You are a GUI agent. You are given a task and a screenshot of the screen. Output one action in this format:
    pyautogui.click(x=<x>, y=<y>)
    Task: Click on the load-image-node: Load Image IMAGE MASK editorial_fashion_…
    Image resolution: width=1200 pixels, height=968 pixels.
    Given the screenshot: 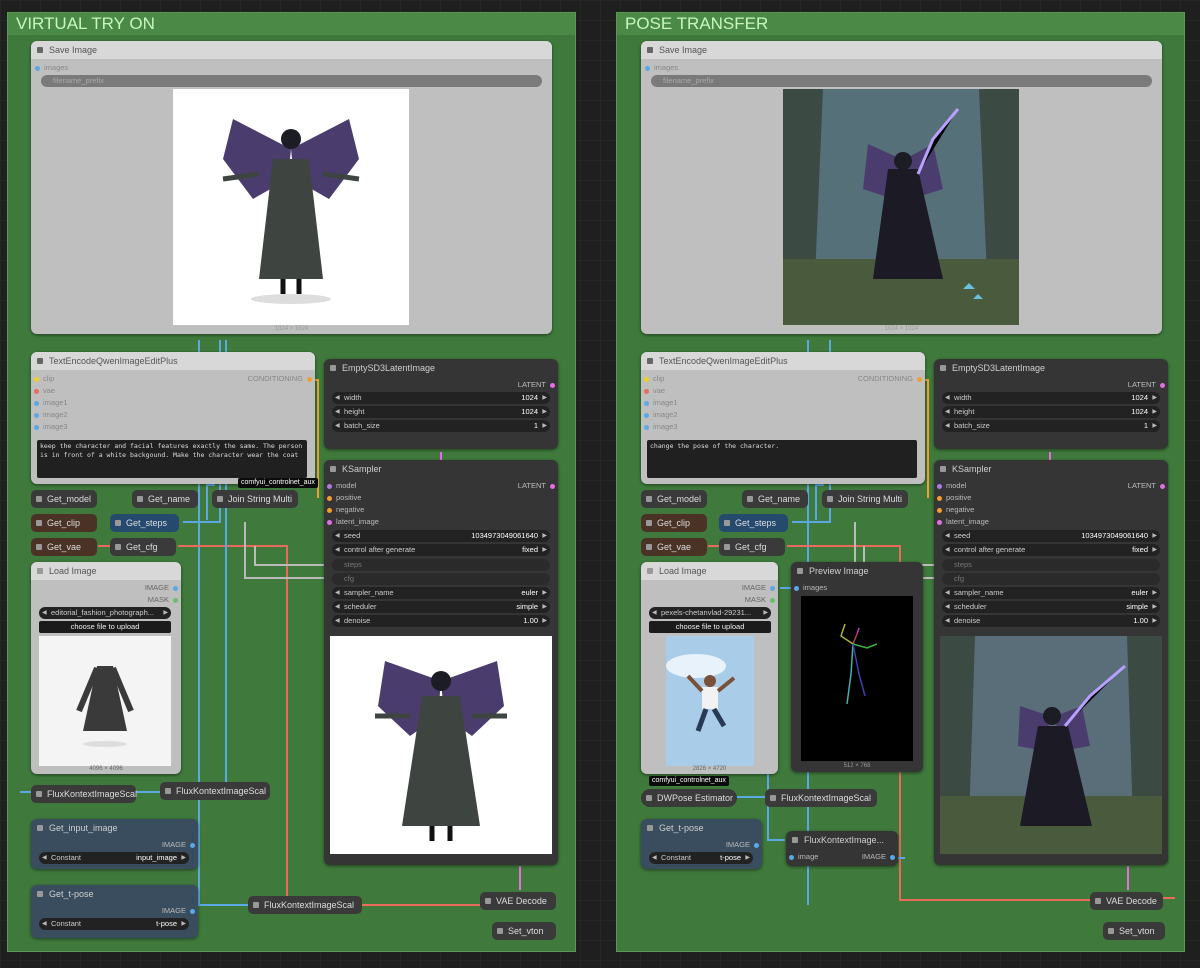 What is the action you would take?
    pyautogui.click(x=106, y=668)
    